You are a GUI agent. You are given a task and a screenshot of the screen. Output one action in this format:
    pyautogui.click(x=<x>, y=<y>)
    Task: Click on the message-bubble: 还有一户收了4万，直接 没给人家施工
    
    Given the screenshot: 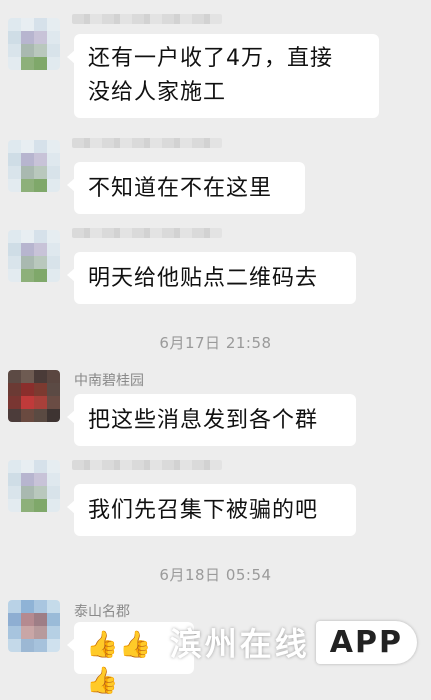 What is the action you would take?
    pyautogui.click(x=223, y=76)
    